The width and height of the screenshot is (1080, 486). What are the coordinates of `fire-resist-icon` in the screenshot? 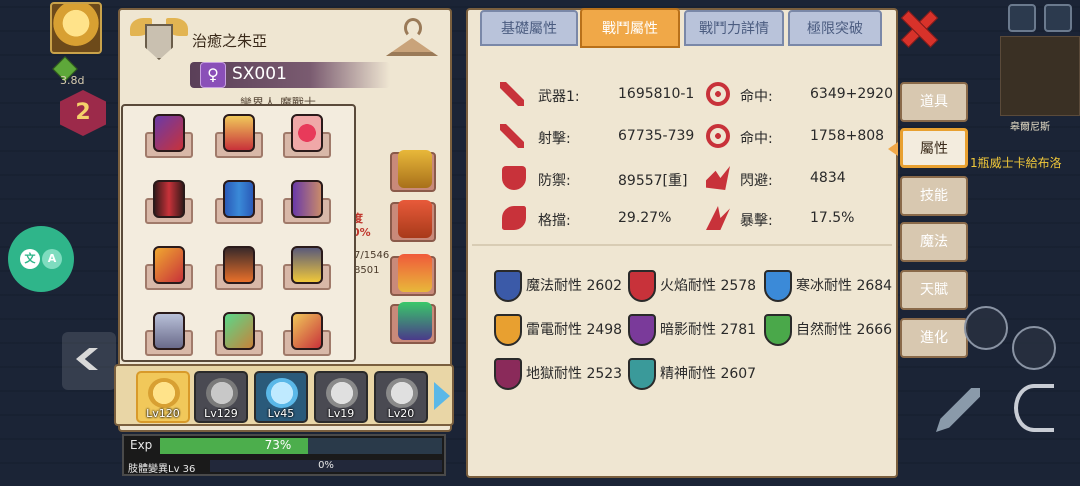 It's located at (642, 286).